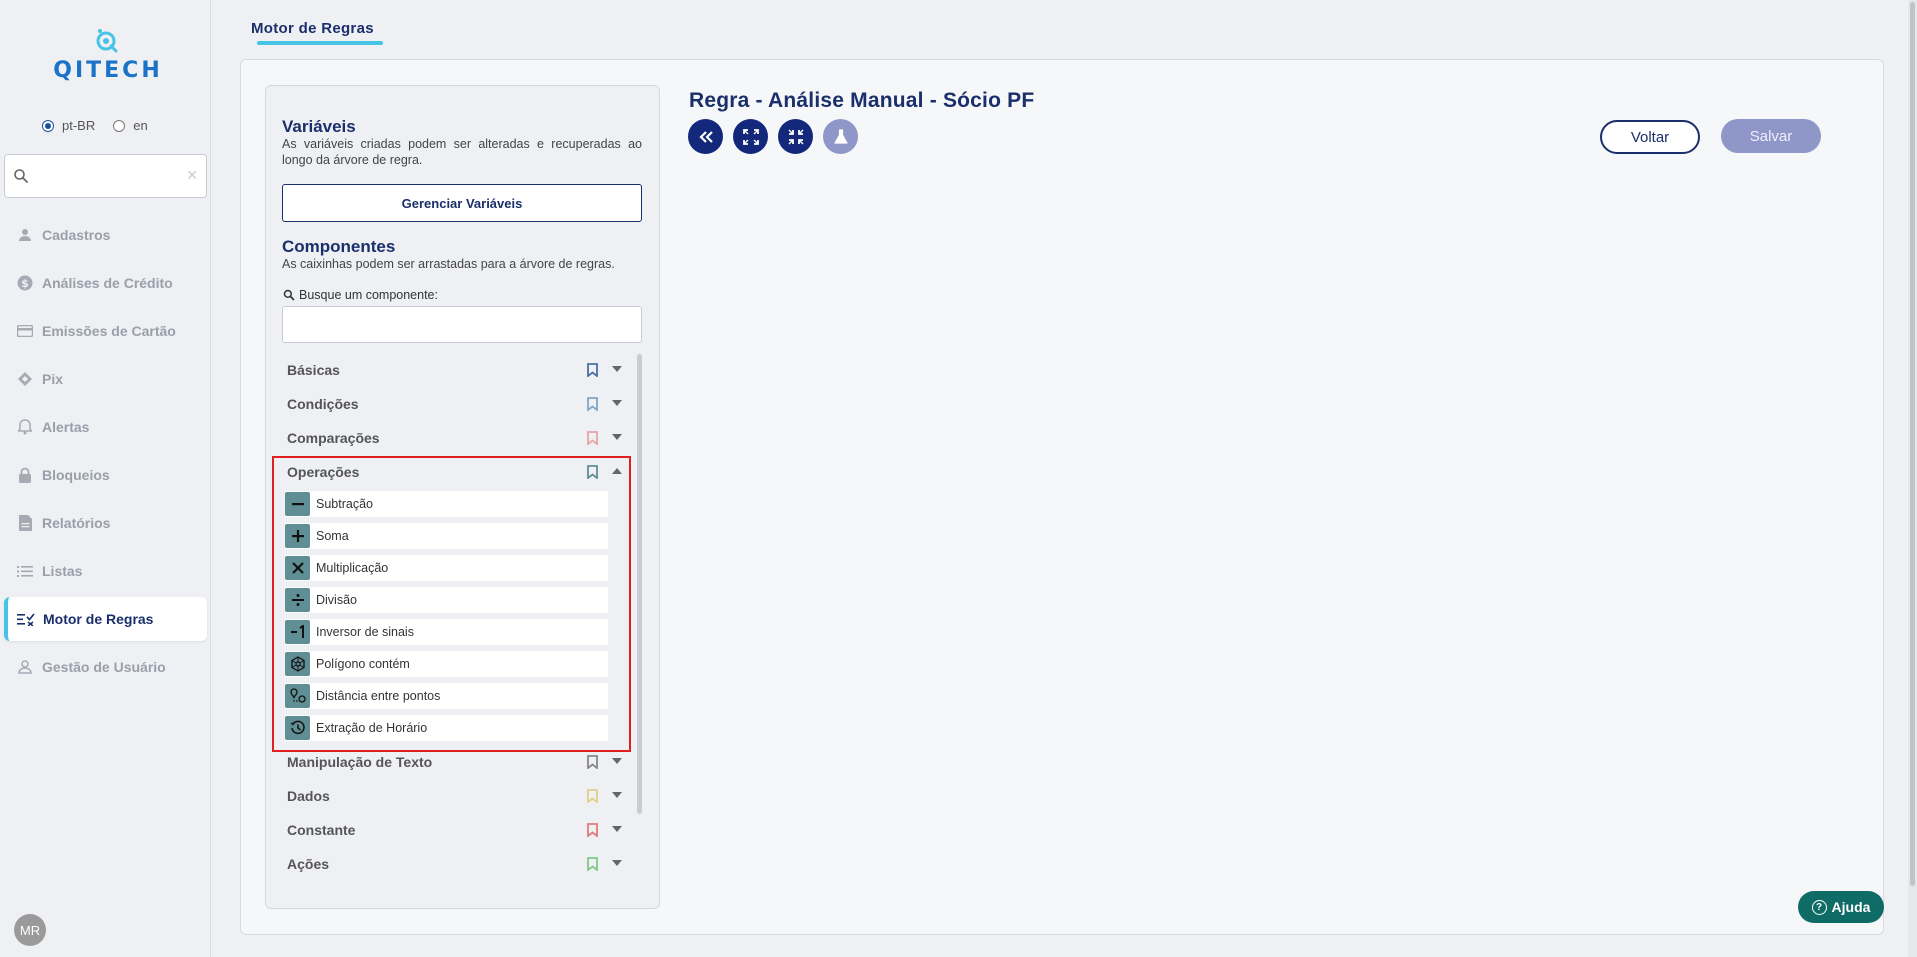  What do you see at coordinates (457, 404) in the screenshot?
I see `category-condicoes: Condições` at bounding box center [457, 404].